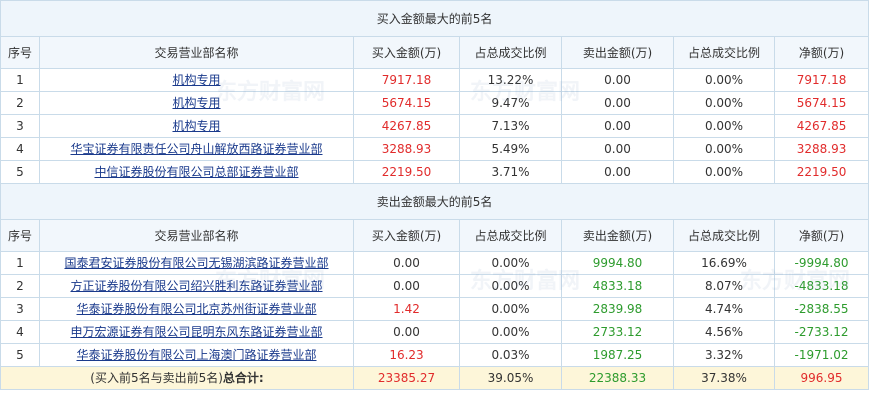  I want to click on branch-link: 中信证券股份有限公司总部证券营业部, so click(196, 172).